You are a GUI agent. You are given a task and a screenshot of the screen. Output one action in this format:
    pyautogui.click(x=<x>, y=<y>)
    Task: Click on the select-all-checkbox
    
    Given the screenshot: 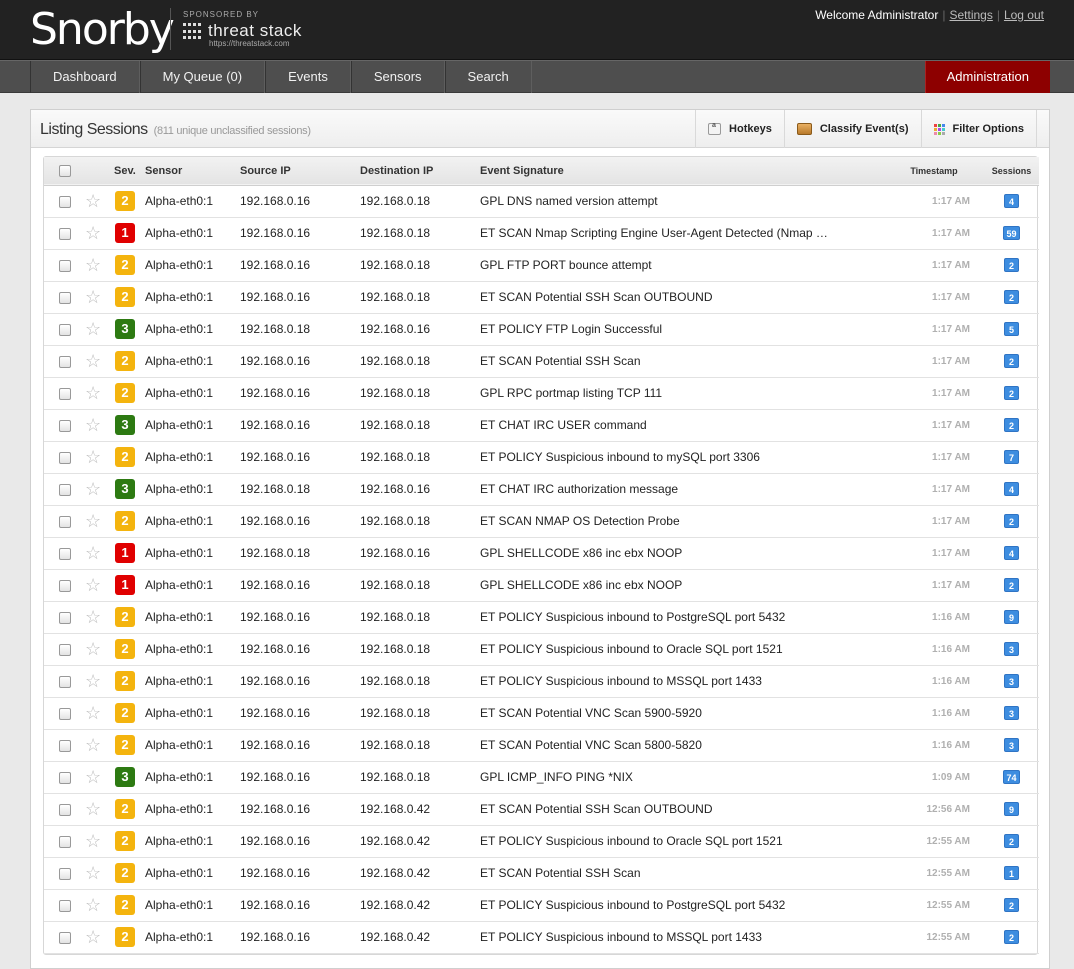 What is the action you would take?
    pyautogui.click(x=65, y=170)
    